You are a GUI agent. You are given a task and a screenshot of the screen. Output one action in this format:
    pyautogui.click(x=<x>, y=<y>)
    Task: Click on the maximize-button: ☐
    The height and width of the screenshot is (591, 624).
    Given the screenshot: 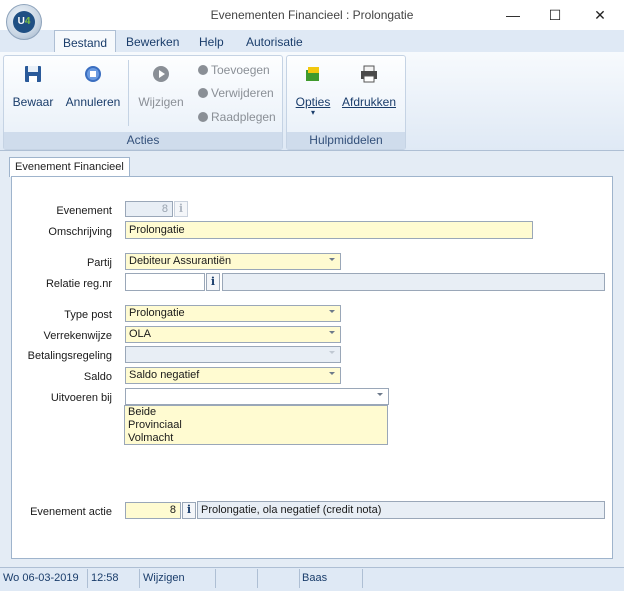 What is the action you would take?
    pyautogui.click(x=555, y=15)
    